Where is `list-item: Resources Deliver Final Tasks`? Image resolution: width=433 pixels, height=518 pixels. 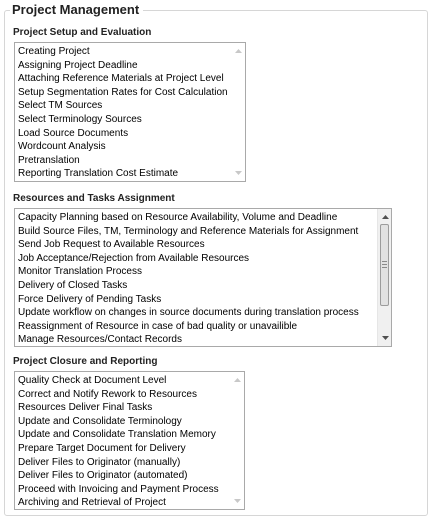 list-item: Resources Deliver Final Tasks is located at coordinates (118, 408).